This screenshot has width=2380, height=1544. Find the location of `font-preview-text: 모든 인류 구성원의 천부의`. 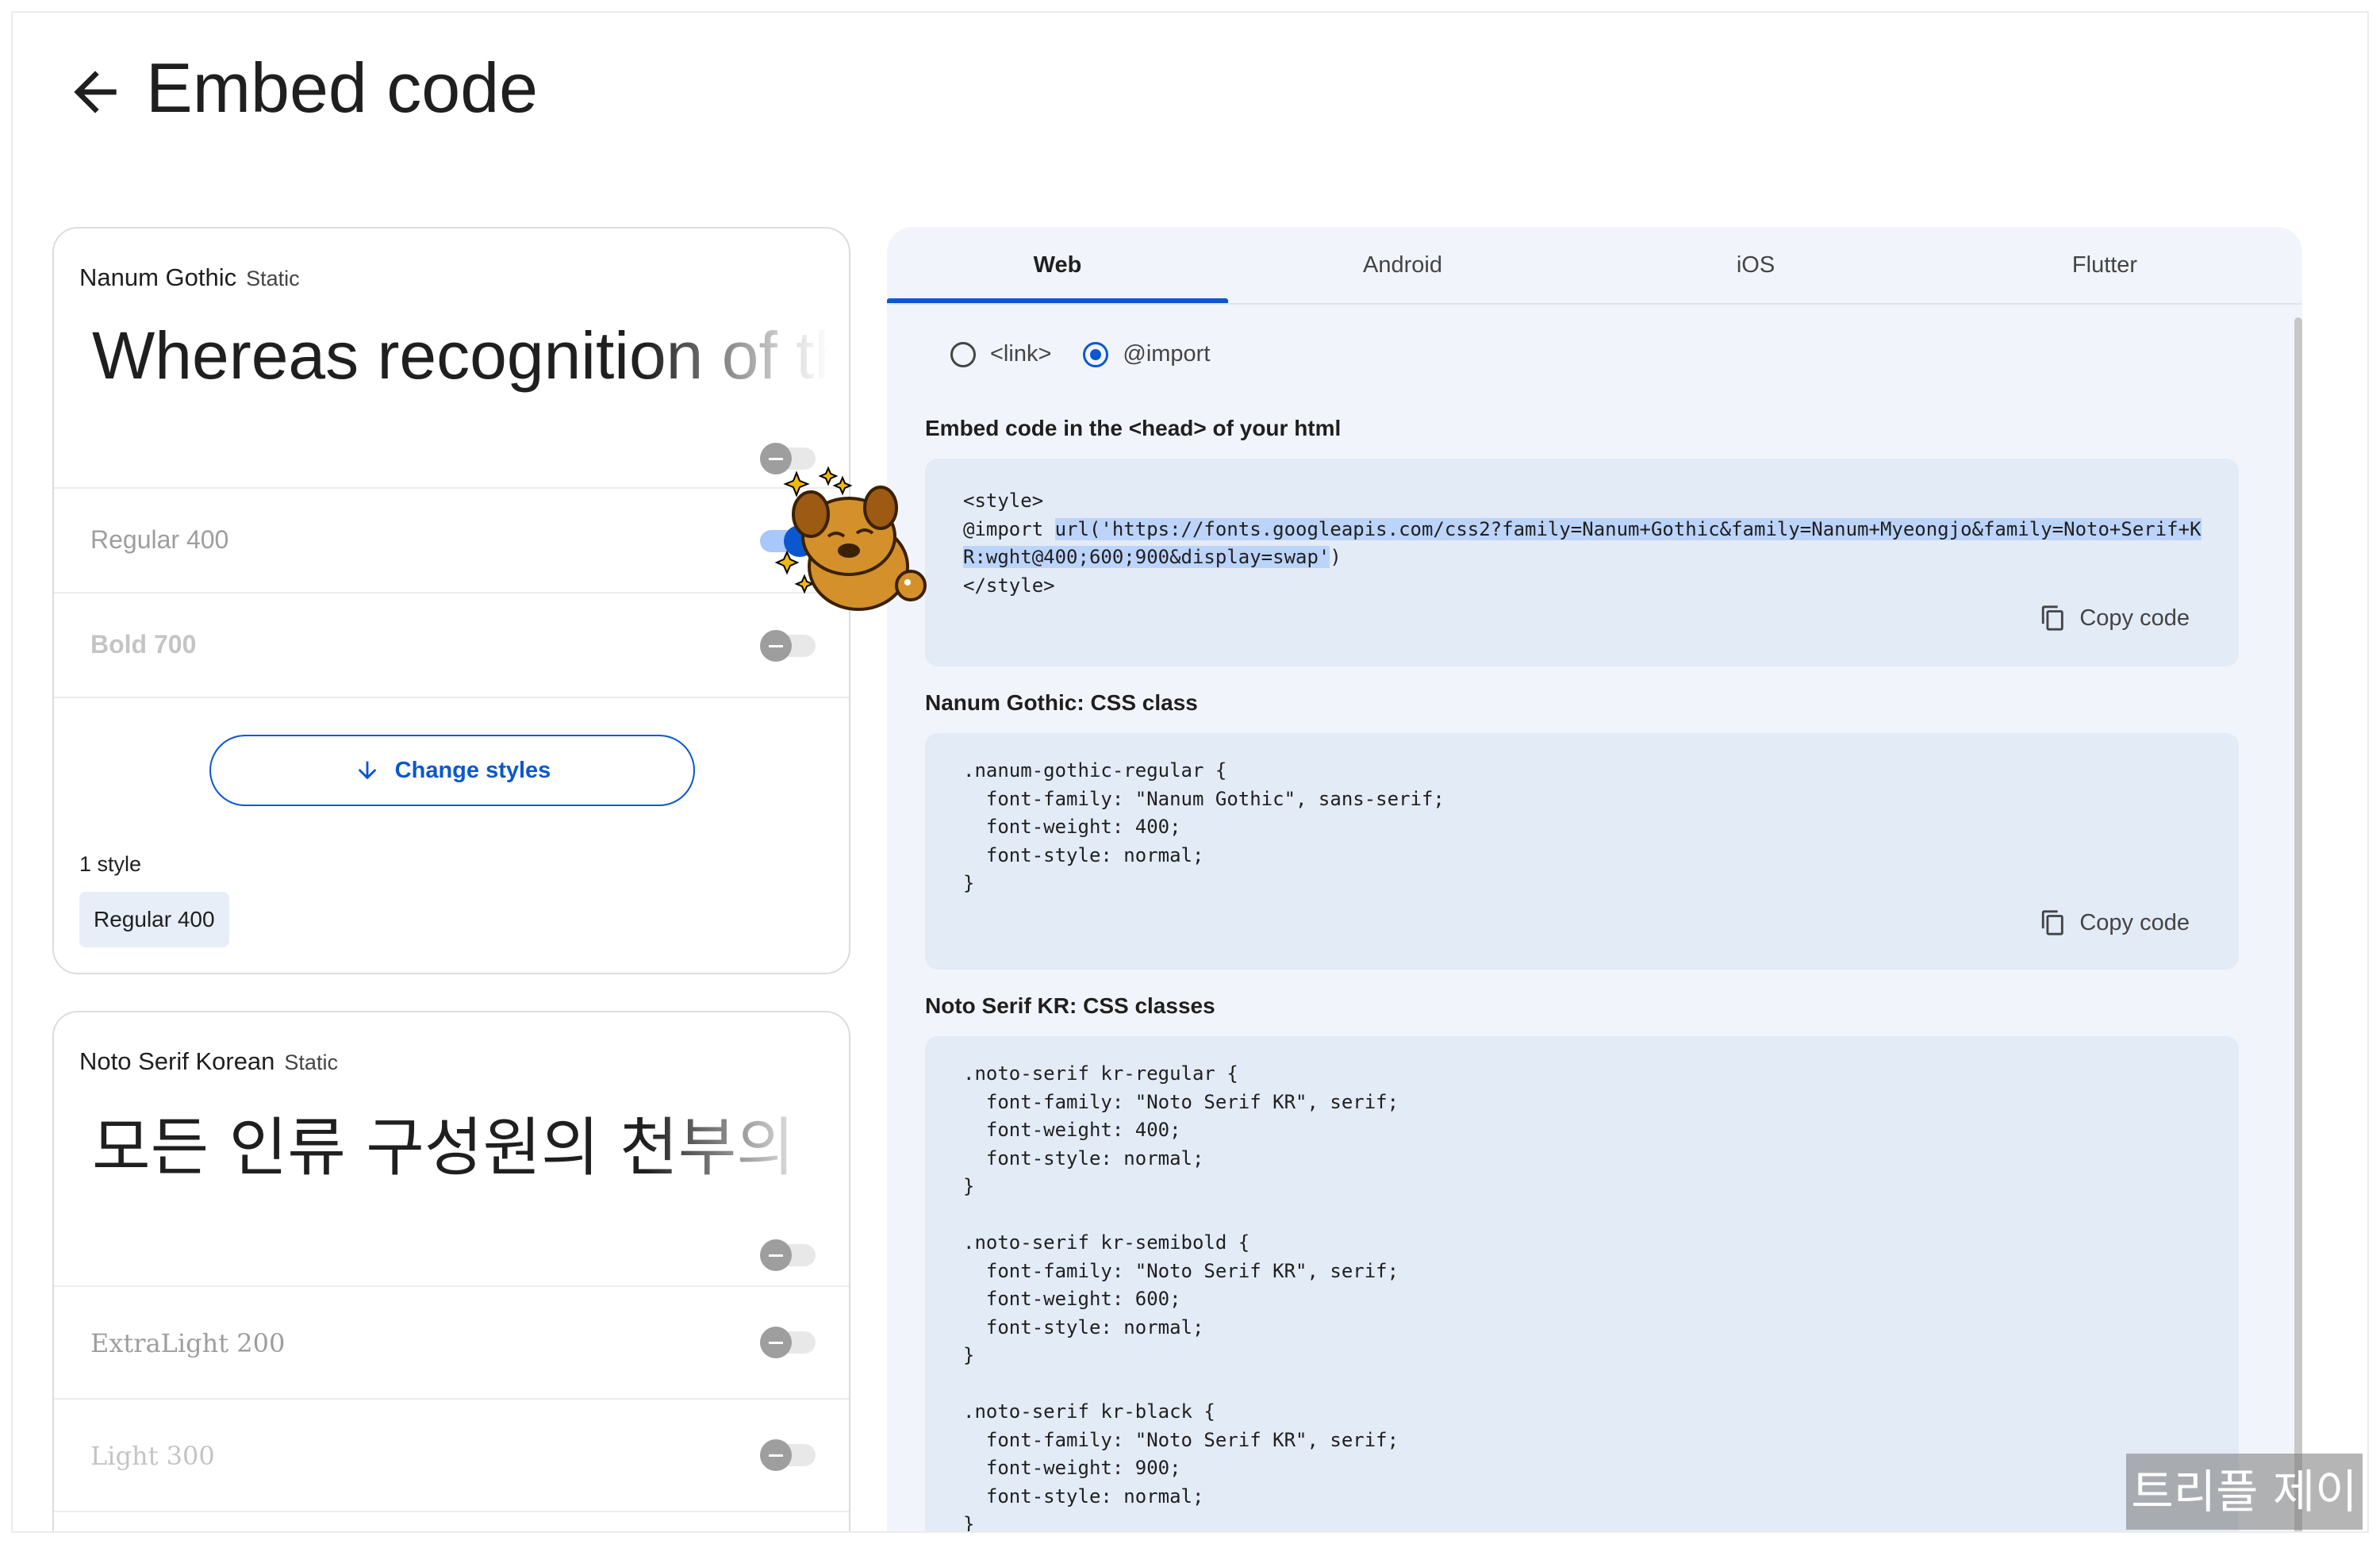

font-preview-text: 모든 인류 구성원의 천부의 is located at coordinates (443, 1148).